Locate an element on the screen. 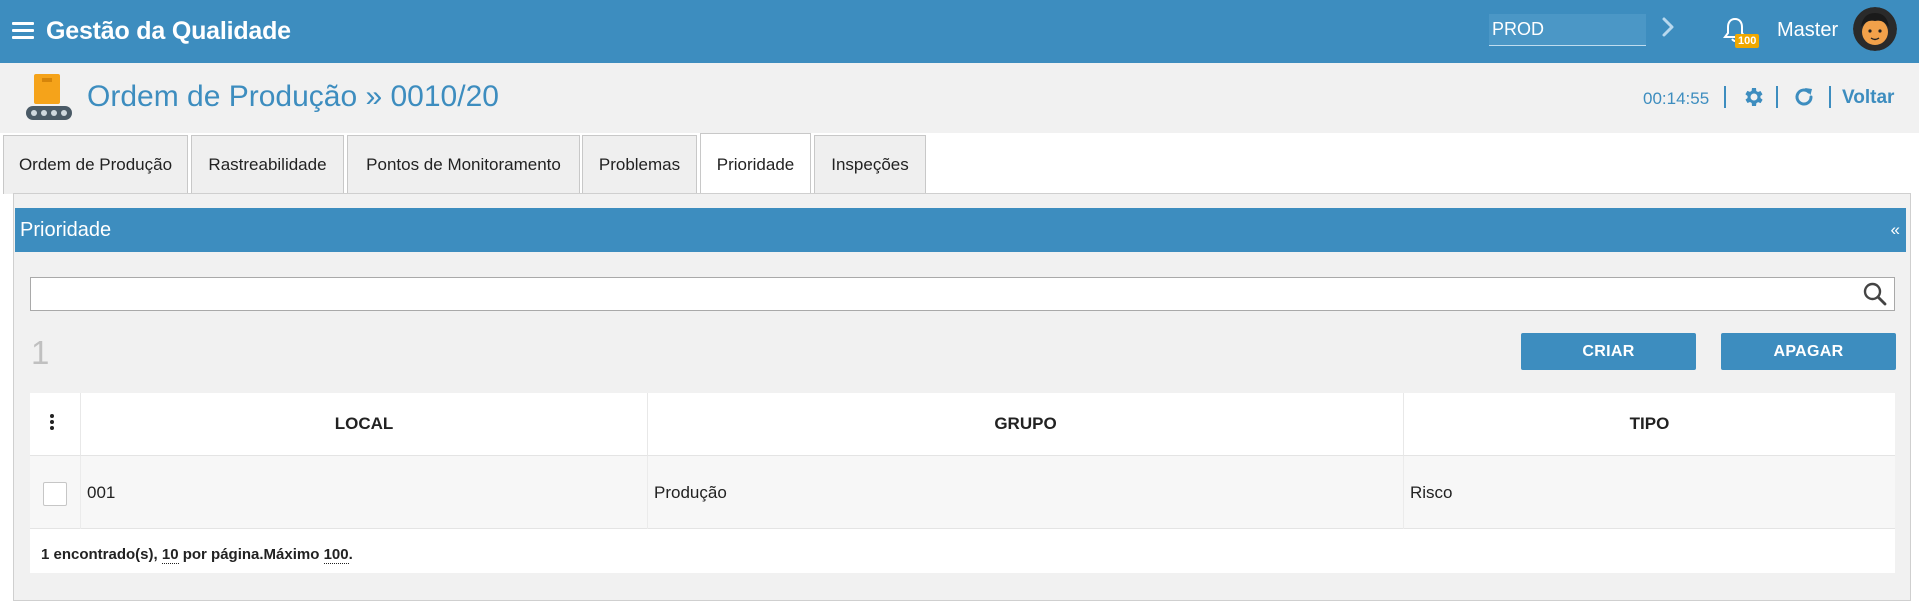 This screenshot has width=1919, height=603. notification-badge: 100 is located at coordinates (1747, 41).